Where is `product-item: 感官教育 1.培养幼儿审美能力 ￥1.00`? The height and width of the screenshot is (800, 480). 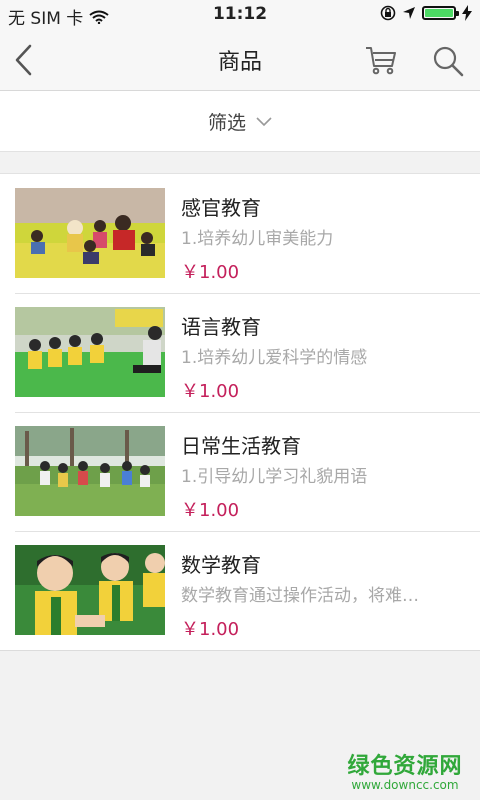 product-item: 感官教育 1.培养幼儿审美能力 ￥1.00 is located at coordinates (240, 233).